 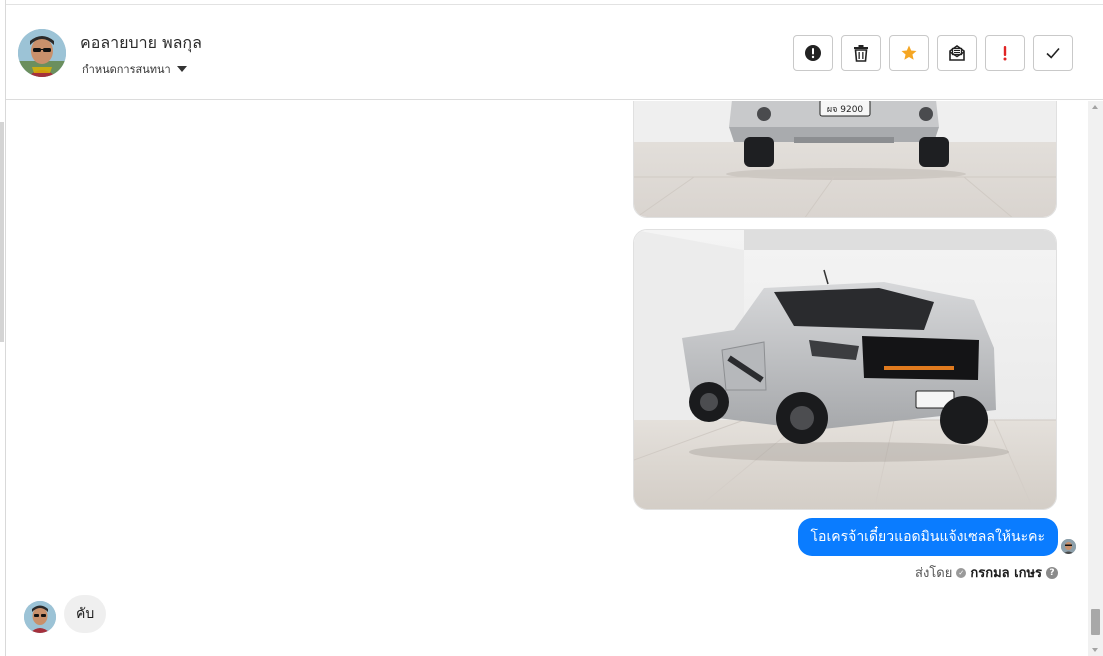 I want to click on mark-important-button, so click(x=1005, y=53).